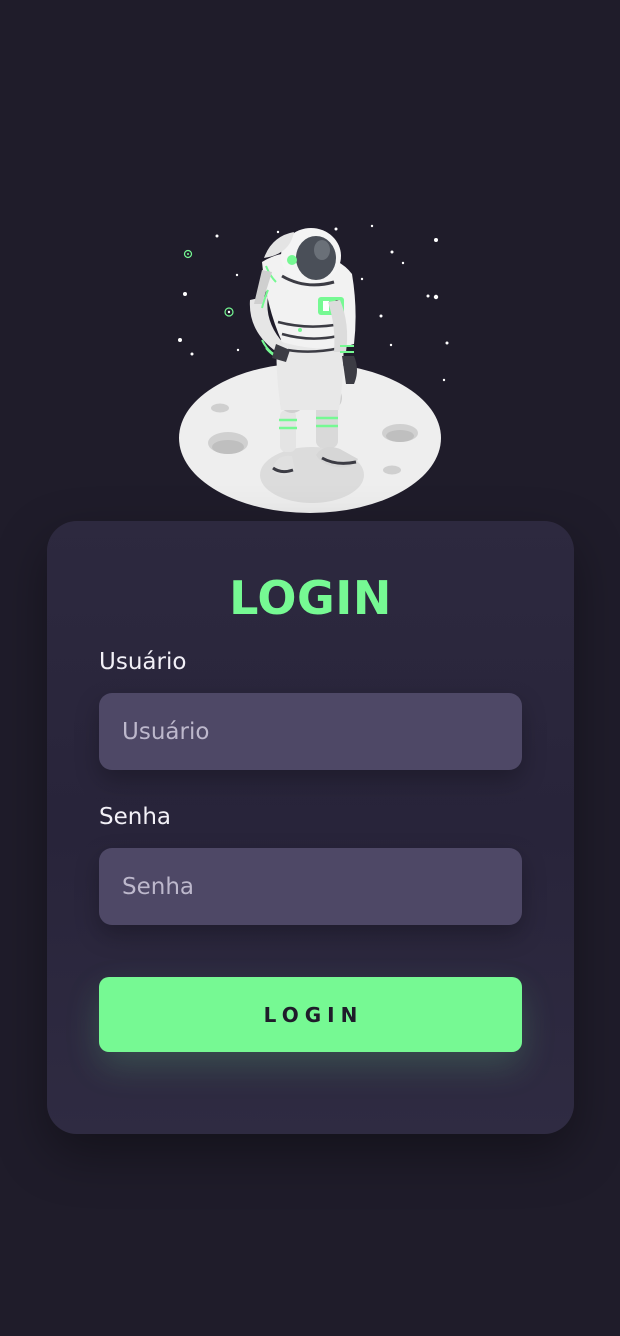 The height and width of the screenshot is (1336, 620). I want to click on astronaut-on-moon-illustration, so click(313, 368).